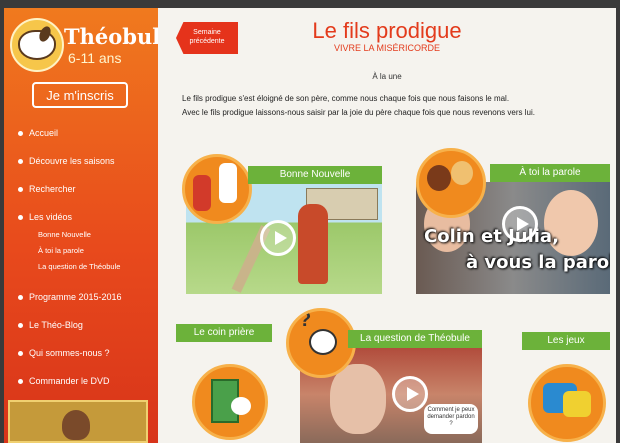  What do you see at coordinates (305, 320) in the screenshot?
I see `question-mark-icon: ?` at bounding box center [305, 320].